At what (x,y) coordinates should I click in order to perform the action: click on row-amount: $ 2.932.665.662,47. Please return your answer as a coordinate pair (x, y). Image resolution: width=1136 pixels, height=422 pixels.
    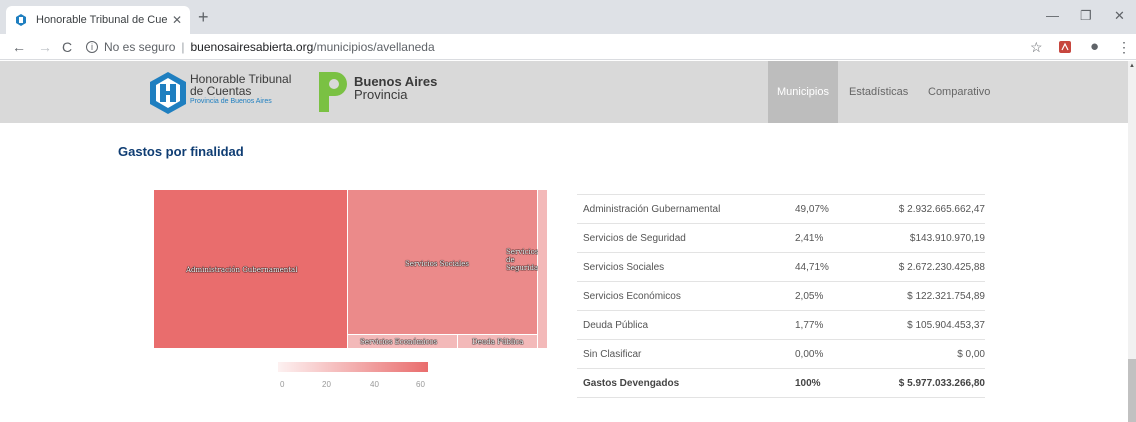
    Looking at the image, I should click on (927, 209).